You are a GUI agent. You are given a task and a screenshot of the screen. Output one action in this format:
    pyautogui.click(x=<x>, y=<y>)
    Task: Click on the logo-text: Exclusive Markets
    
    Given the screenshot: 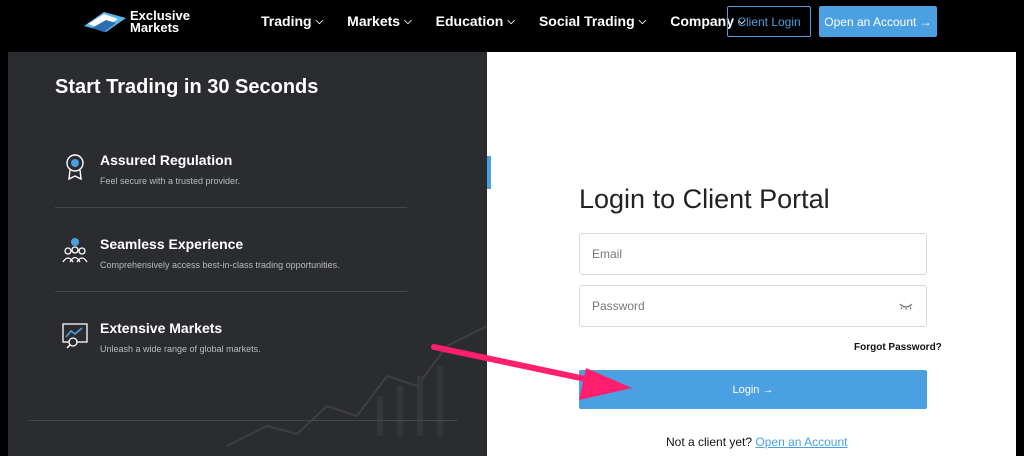 What is the action you would take?
    pyautogui.click(x=160, y=21)
    